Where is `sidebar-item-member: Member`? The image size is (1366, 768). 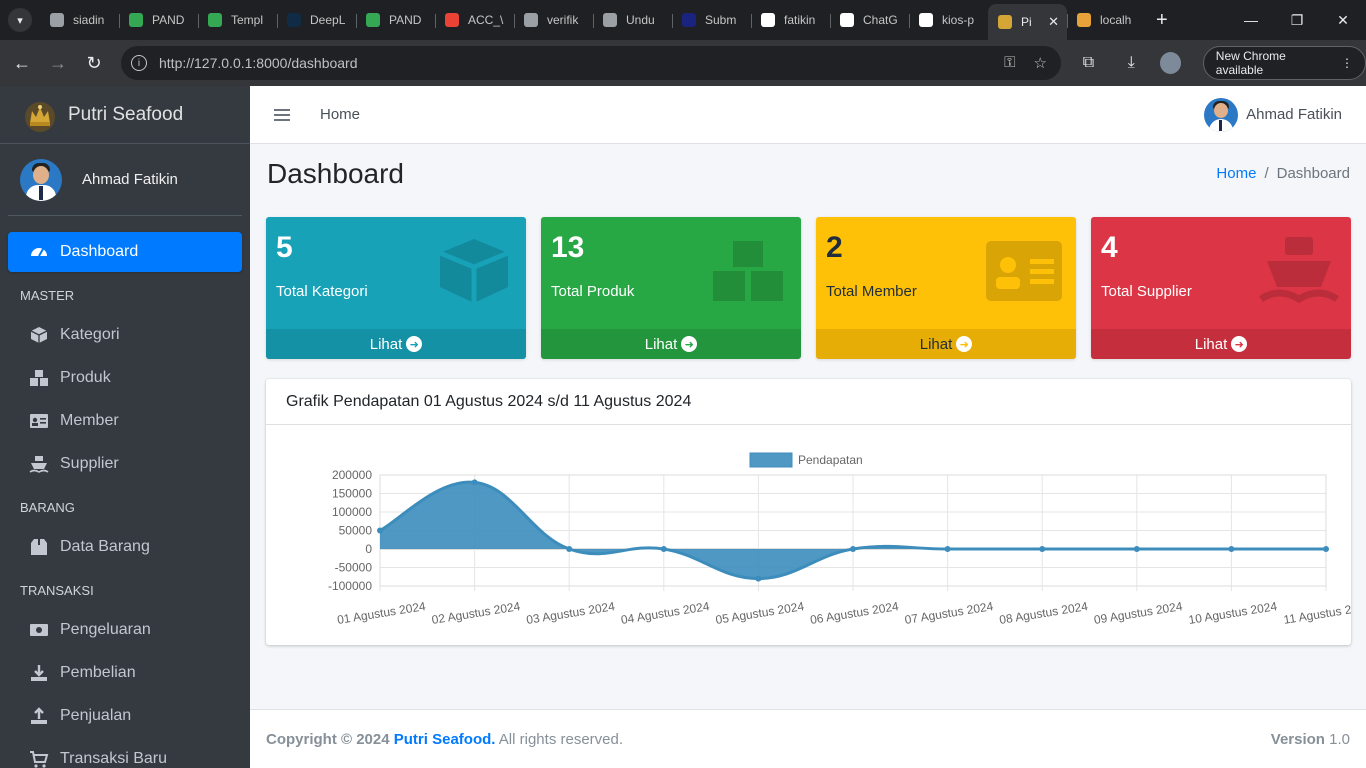
sidebar-item-member: Member is located at coordinates (125, 421).